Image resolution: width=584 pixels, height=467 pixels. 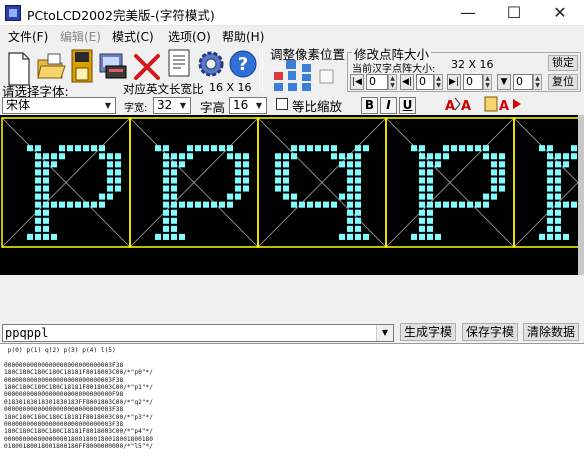 What do you see at coordinates (198, 333) in the screenshot?
I see `text-input: ppqppl` at bounding box center [198, 333].